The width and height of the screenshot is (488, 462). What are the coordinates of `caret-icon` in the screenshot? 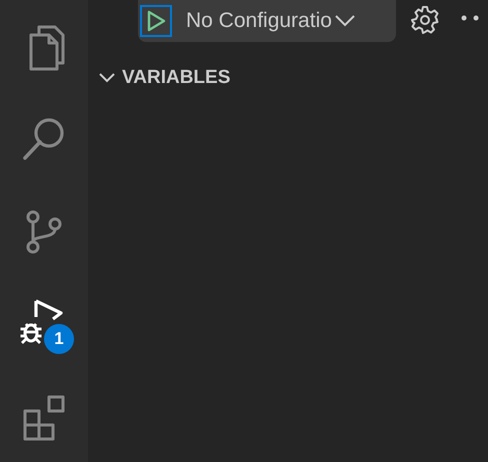 It's located at (345, 21).